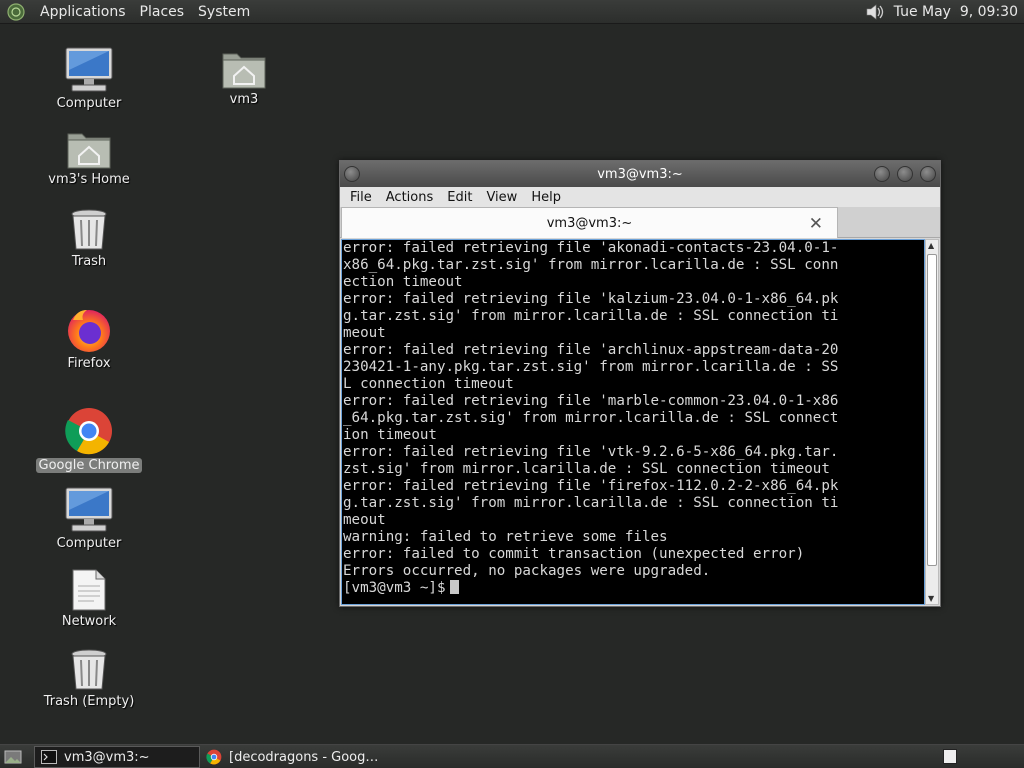 The image size is (1024, 768). I want to click on applications-menu: Applications, so click(83, 12).